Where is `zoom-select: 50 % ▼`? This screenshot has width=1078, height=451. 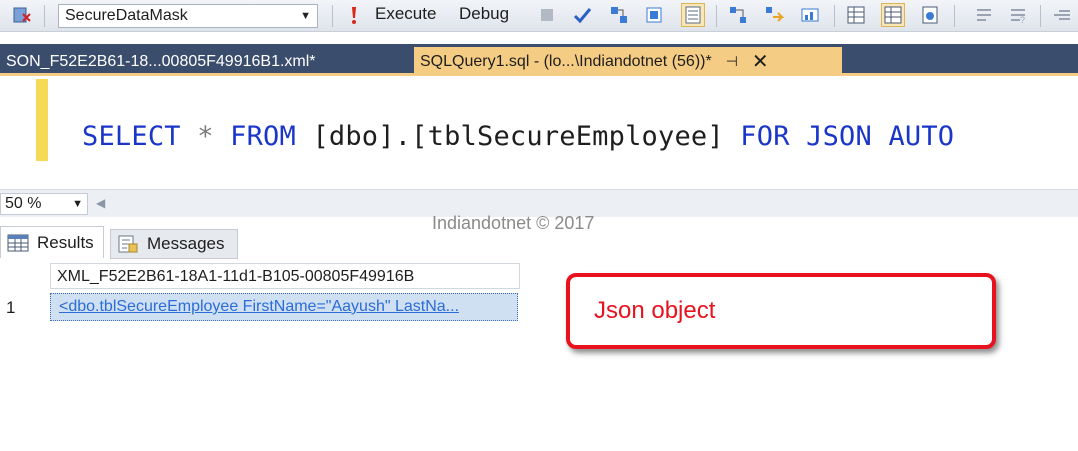
zoom-select: 50 % ▼ is located at coordinates (44, 204).